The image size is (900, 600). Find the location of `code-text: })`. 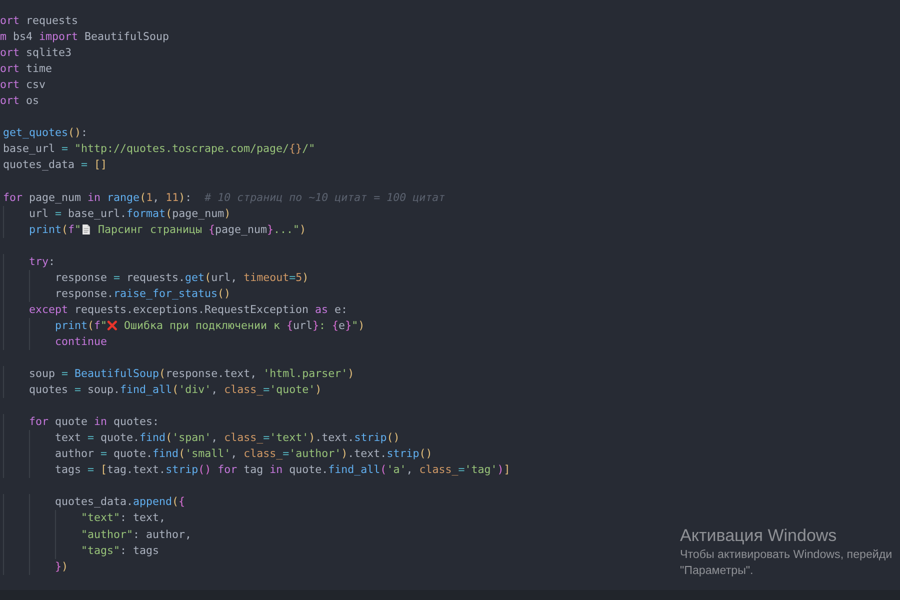

code-text: }) is located at coordinates (61, 566).